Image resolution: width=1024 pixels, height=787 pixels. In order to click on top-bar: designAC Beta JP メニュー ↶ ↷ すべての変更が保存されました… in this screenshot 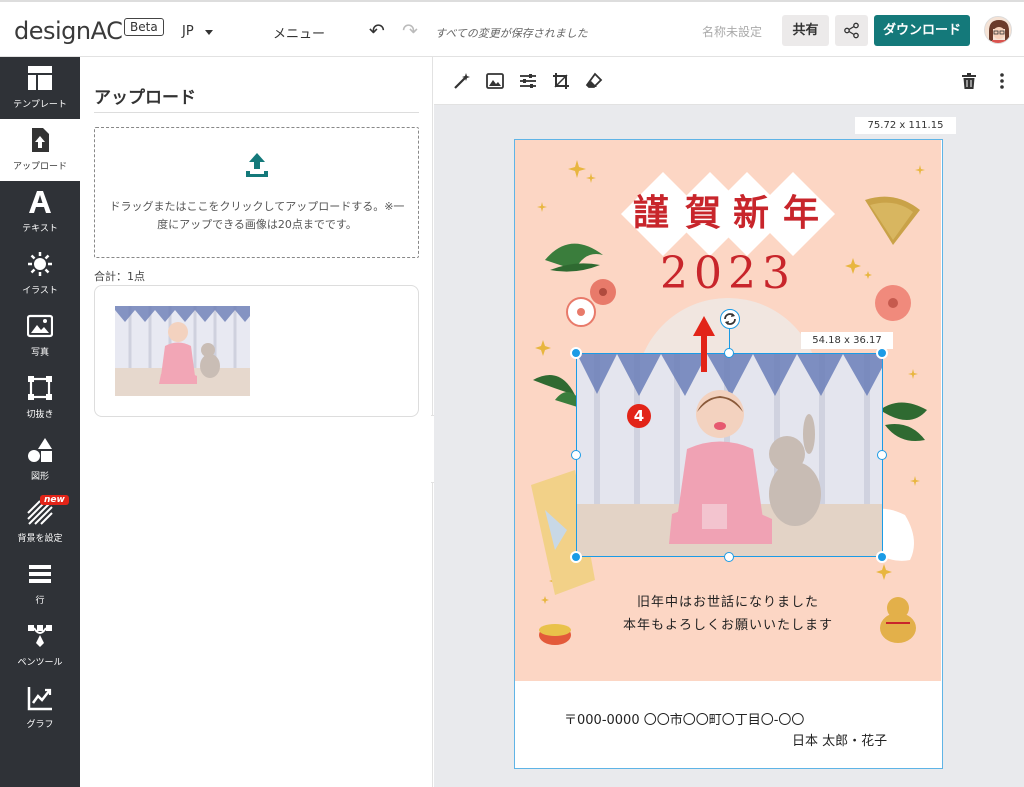, I will do `click(512, 28)`.